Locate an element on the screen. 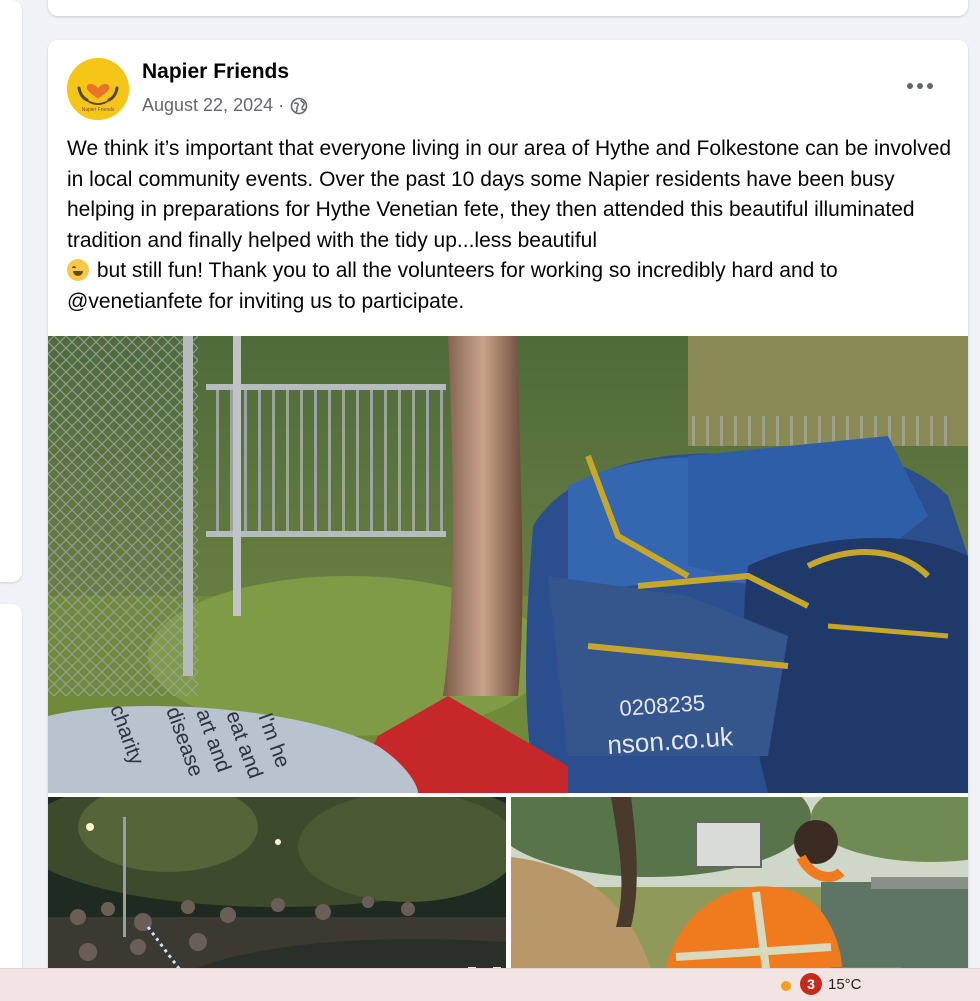 Image resolution: width=980 pixels, height=1001 pixels. post-meta: August 22, 2024 · is located at coordinates (225, 105).